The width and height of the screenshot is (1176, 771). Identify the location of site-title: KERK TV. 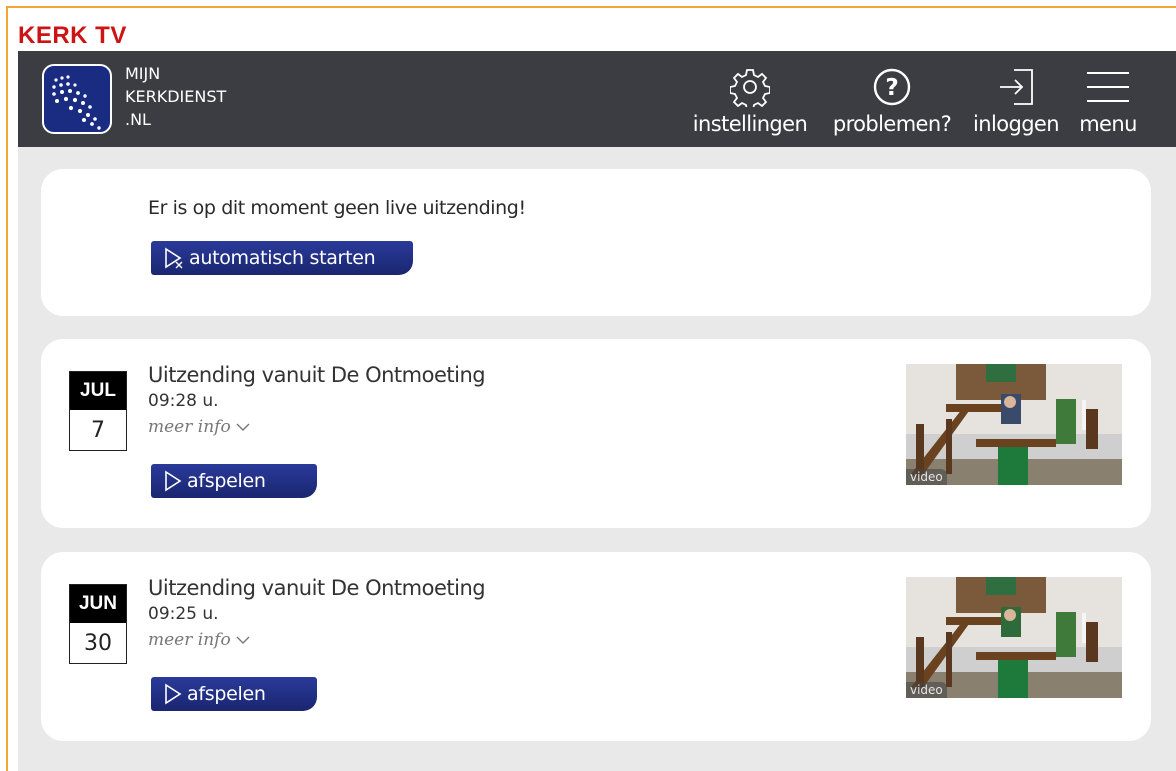
(72, 35).